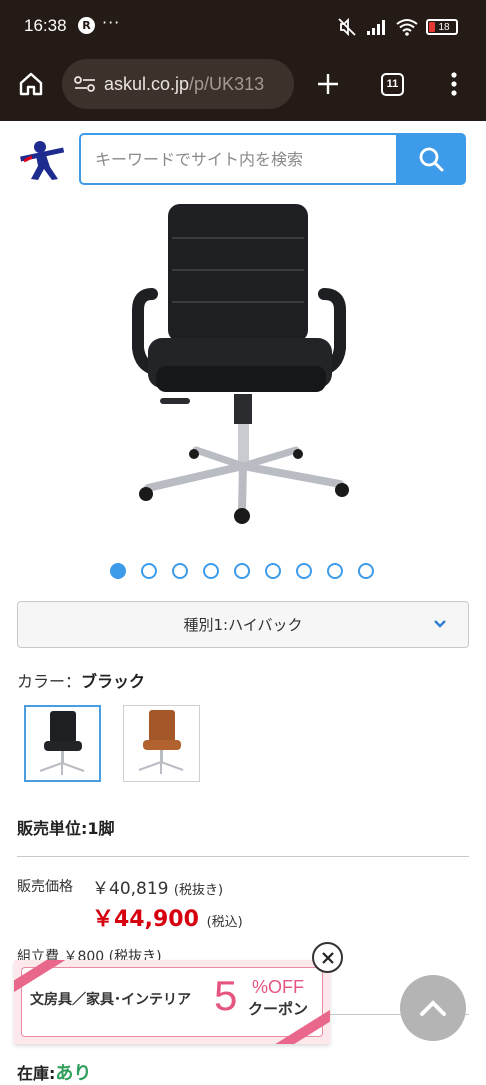 This screenshot has width=486, height=1085. What do you see at coordinates (31, 84) in the screenshot?
I see `home-icon` at bounding box center [31, 84].